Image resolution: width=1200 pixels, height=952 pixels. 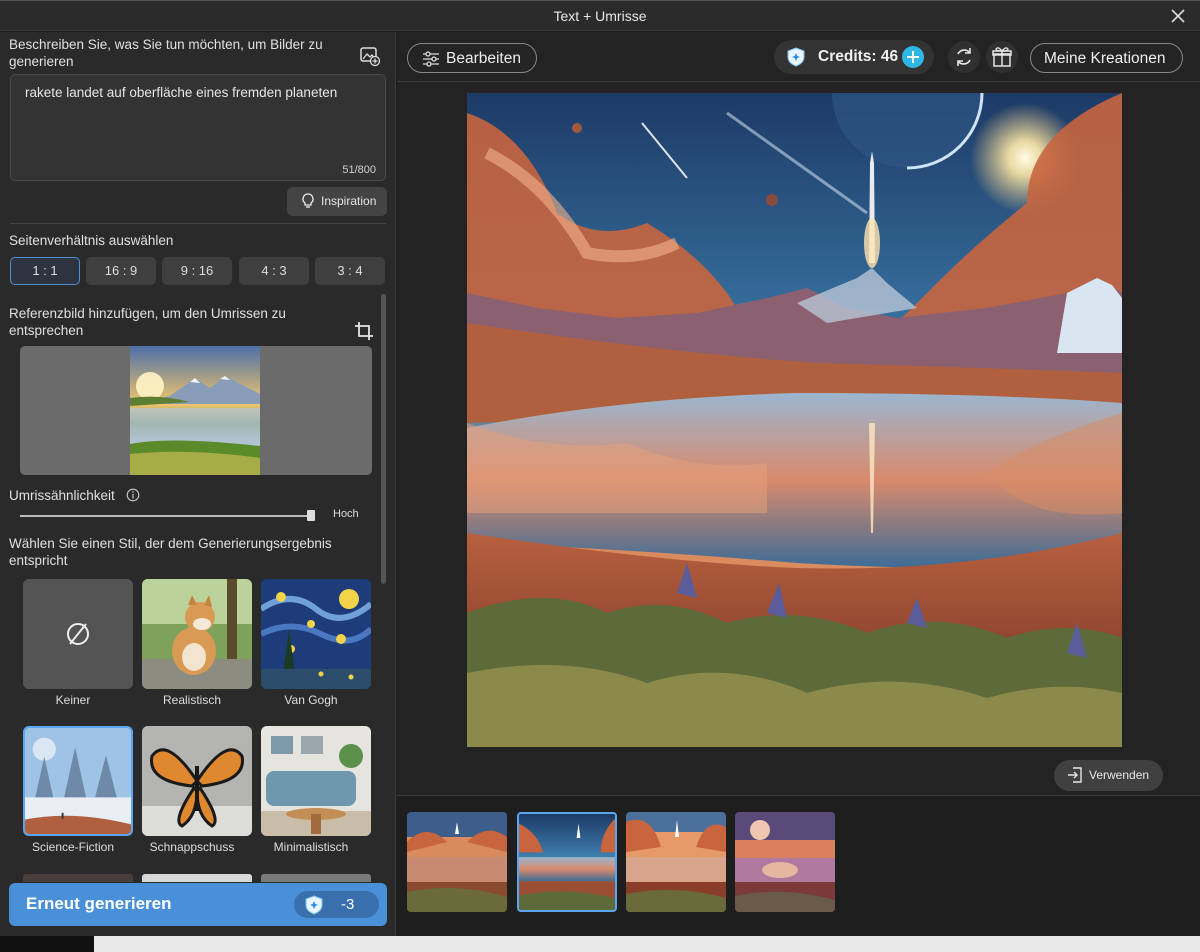 I want to click on science-fiction-thumbnail, so click(x=78, y=781).